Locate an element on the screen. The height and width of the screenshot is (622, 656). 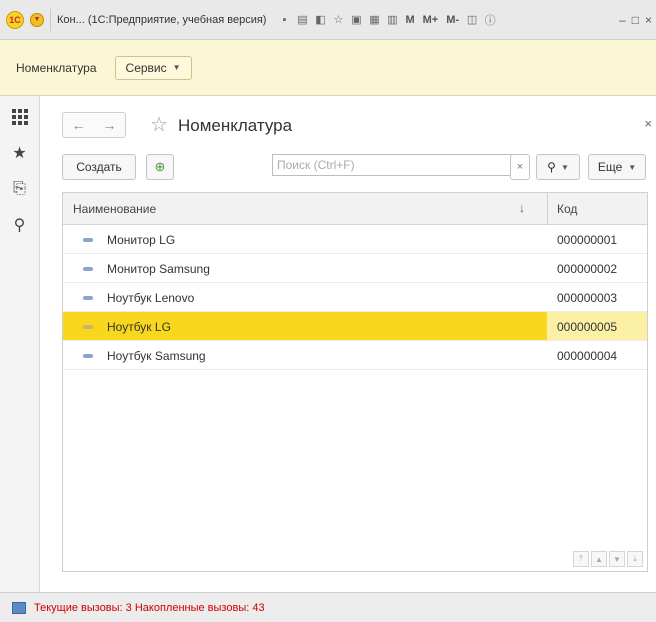
column-header-code: Код is located at coordinates (567, 209).